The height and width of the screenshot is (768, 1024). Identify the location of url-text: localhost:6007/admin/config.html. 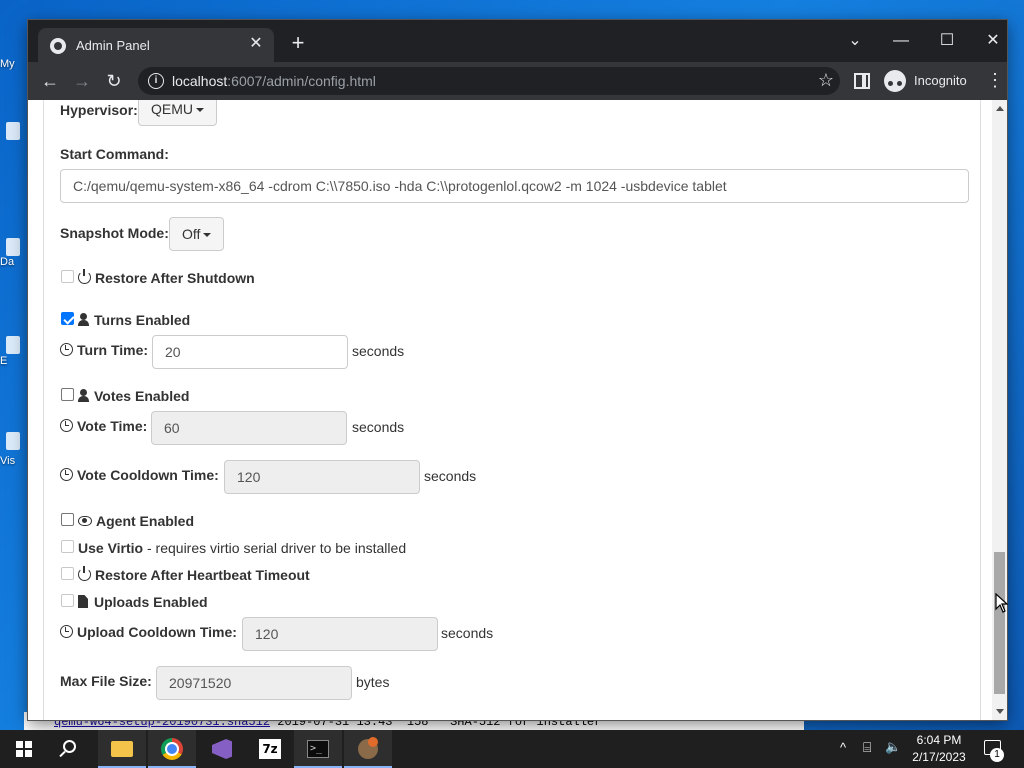
(274, 81).